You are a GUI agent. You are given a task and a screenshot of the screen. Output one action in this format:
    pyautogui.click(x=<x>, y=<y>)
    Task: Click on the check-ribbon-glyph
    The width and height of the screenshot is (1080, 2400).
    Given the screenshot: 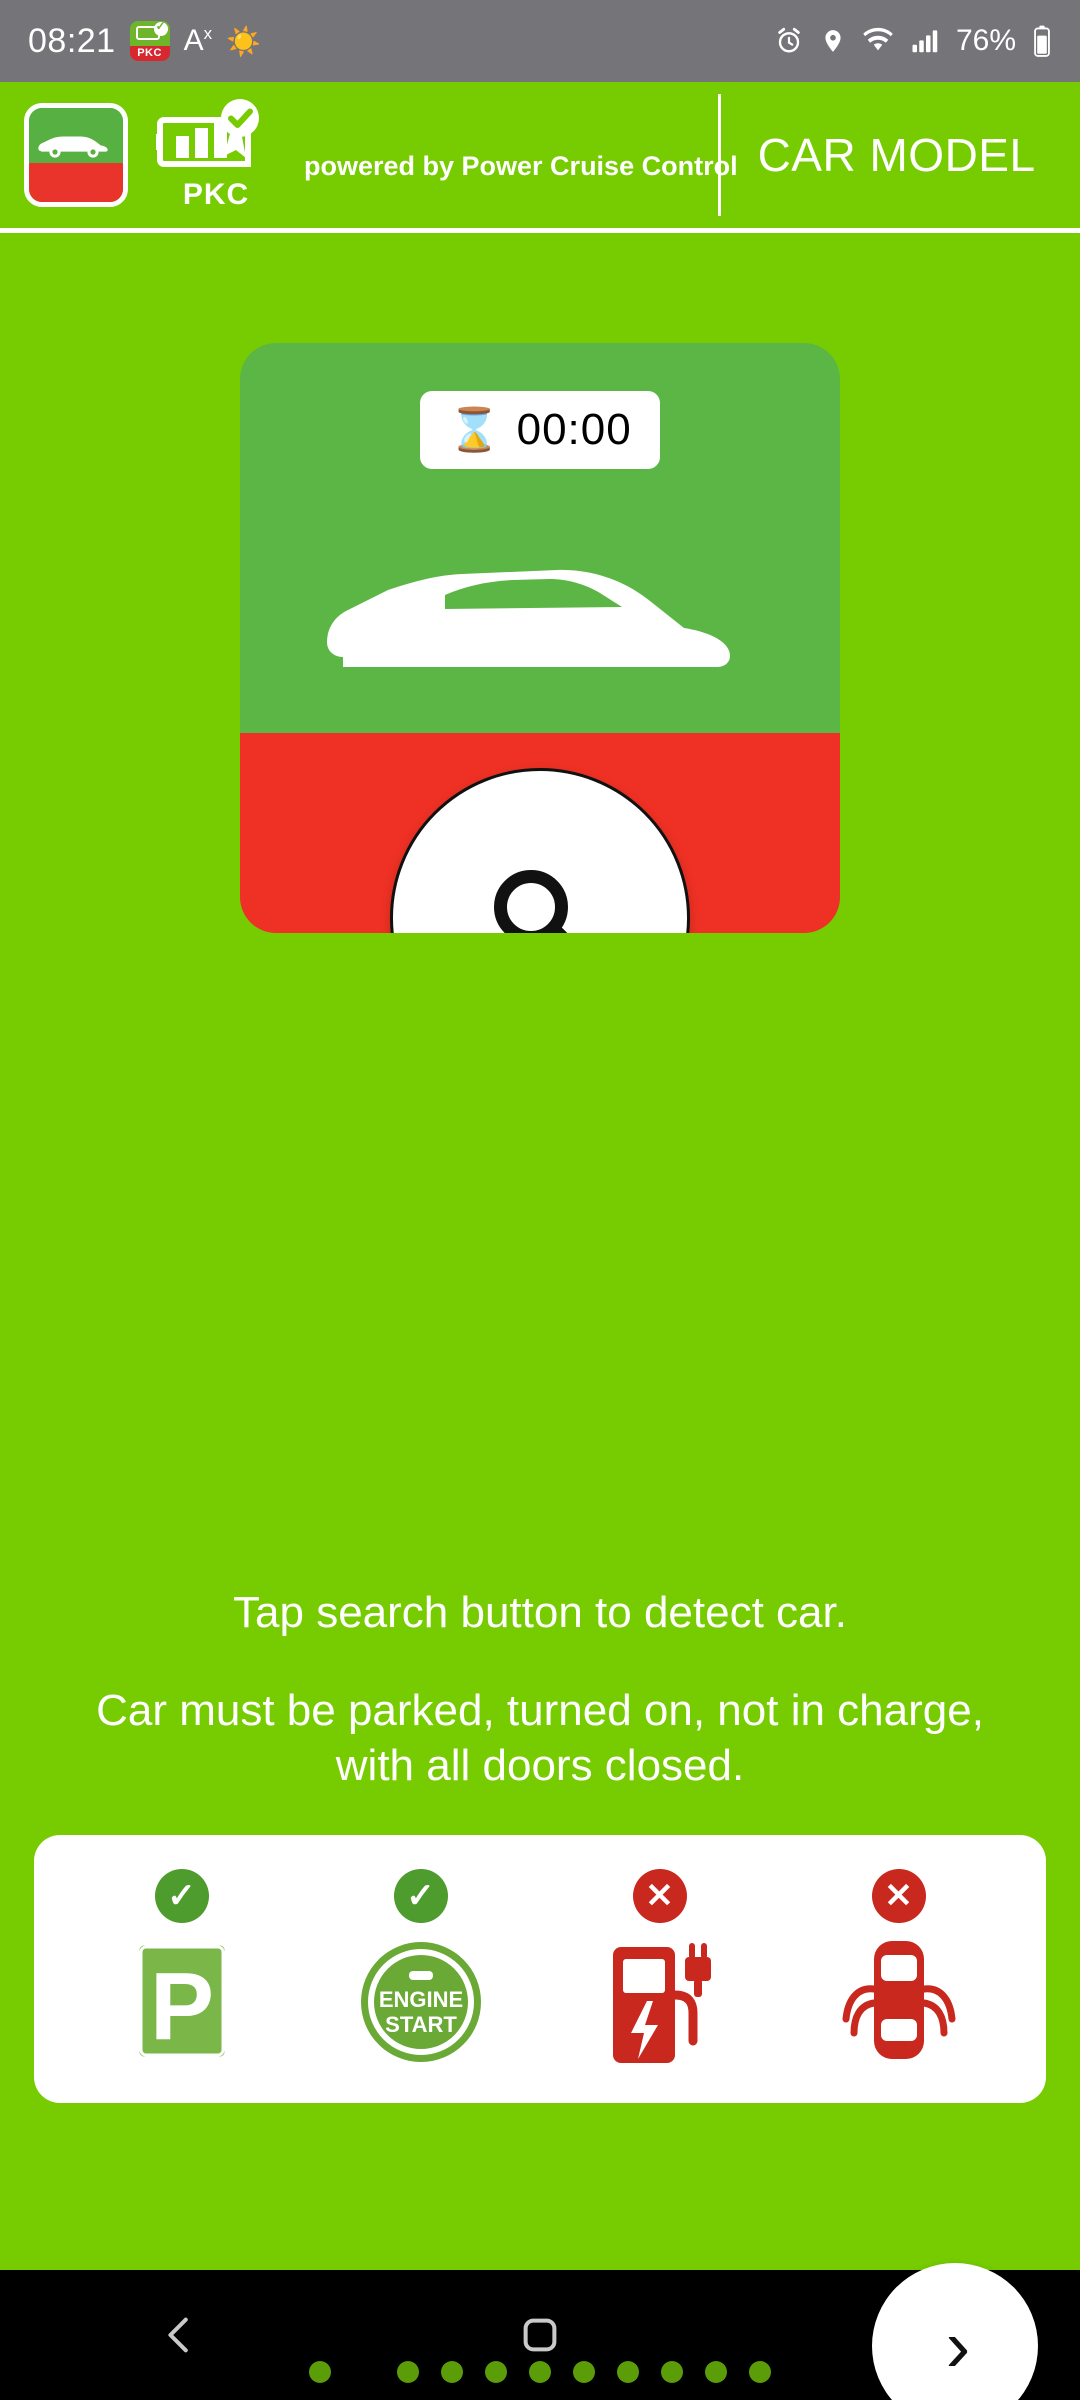 What is the action you would take?
    pyautogui.click(x=160, y=28)
    